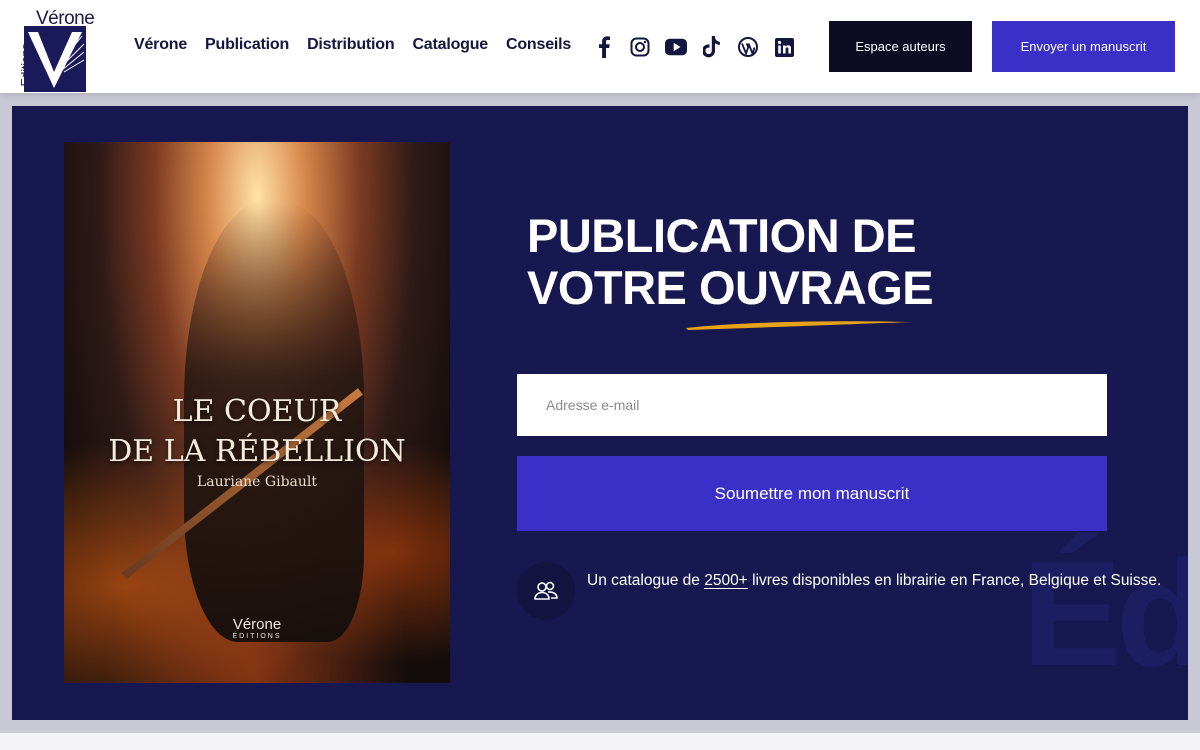  What do you see at coordinates (257, 636) in the screenshot?
I see `cover-publisher-sub: ÉDITIONS` at bounding box center [257, 636].